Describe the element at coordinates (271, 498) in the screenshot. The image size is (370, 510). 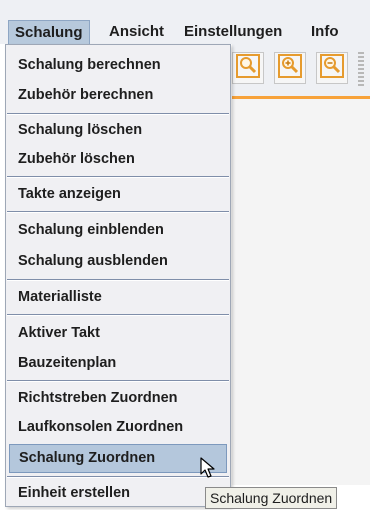
I see `tooltip: Schalung Zuordnen` at that location.